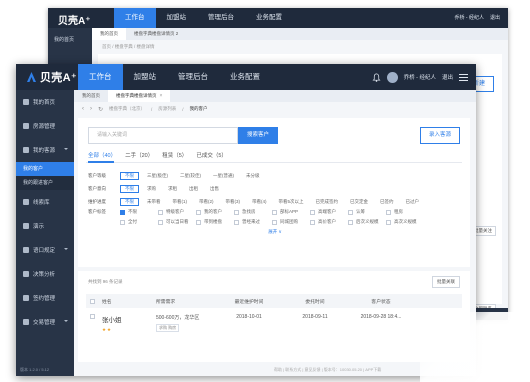 This screenshot has width=530, height=382. What do you see at coordinates (233, 202) in the screenshot?
I see `filter-option: 带看(3)` at bounding box center [233, 202].